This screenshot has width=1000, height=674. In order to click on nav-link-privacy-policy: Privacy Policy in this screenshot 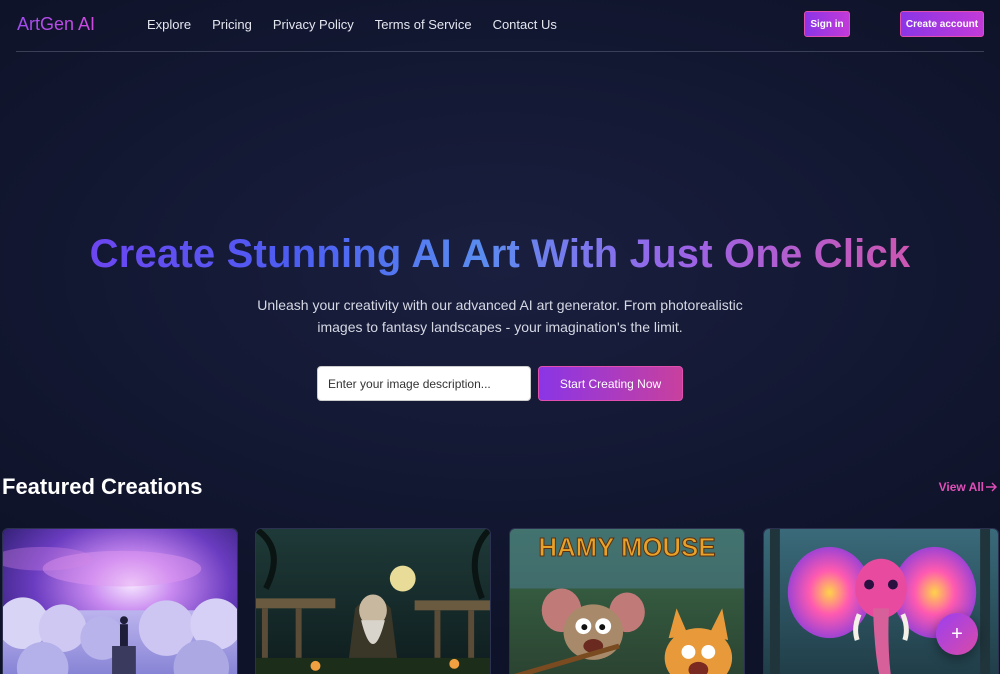, I will do `click(313, 24)`.